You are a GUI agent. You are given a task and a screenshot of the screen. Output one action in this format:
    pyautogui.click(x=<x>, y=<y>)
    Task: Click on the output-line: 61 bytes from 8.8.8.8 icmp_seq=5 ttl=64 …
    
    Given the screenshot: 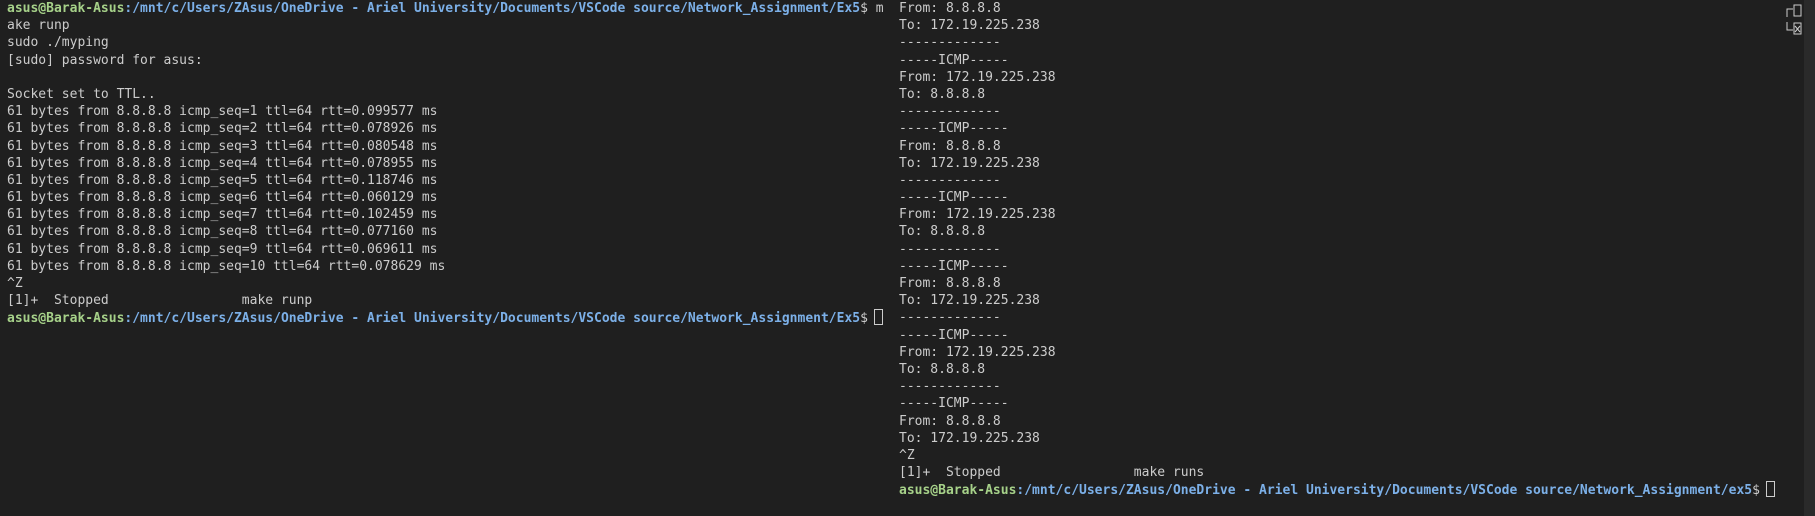 What is the action you would take?
    pyautogui.click(x=222, y=180)
    